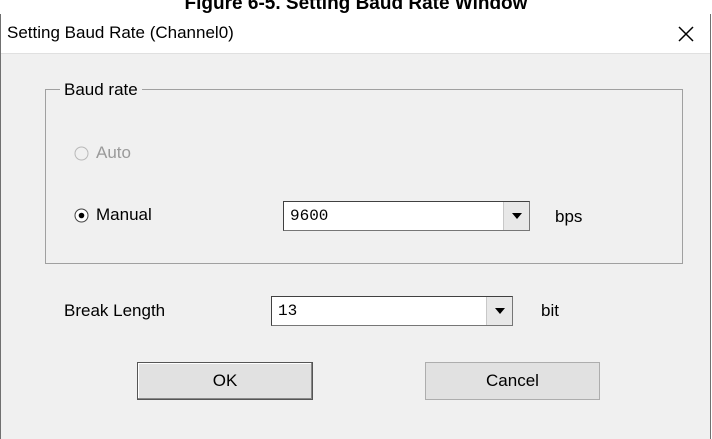 Image resolution: width=712 pixels, height=439 pixels. I want to click on auto-radio-label: Auto, so click(113, 152).